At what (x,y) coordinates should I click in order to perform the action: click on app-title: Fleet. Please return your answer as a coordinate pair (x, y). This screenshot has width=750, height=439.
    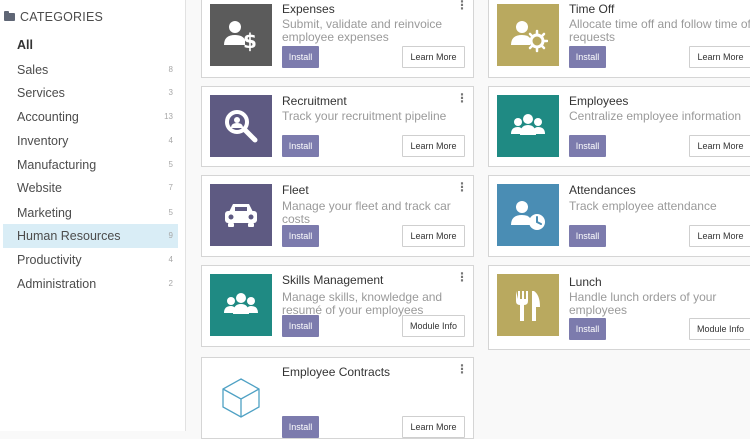
    Looking at the image, I should click on (295, 190).